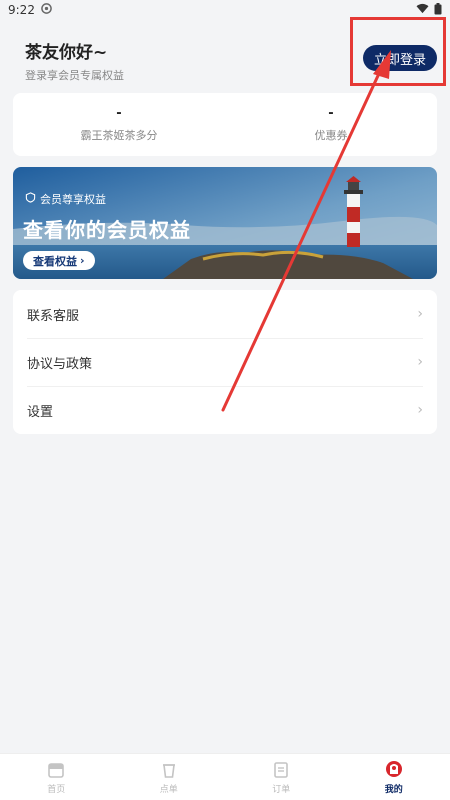  I want to click on tab-label: 点单, so click(168, 789).